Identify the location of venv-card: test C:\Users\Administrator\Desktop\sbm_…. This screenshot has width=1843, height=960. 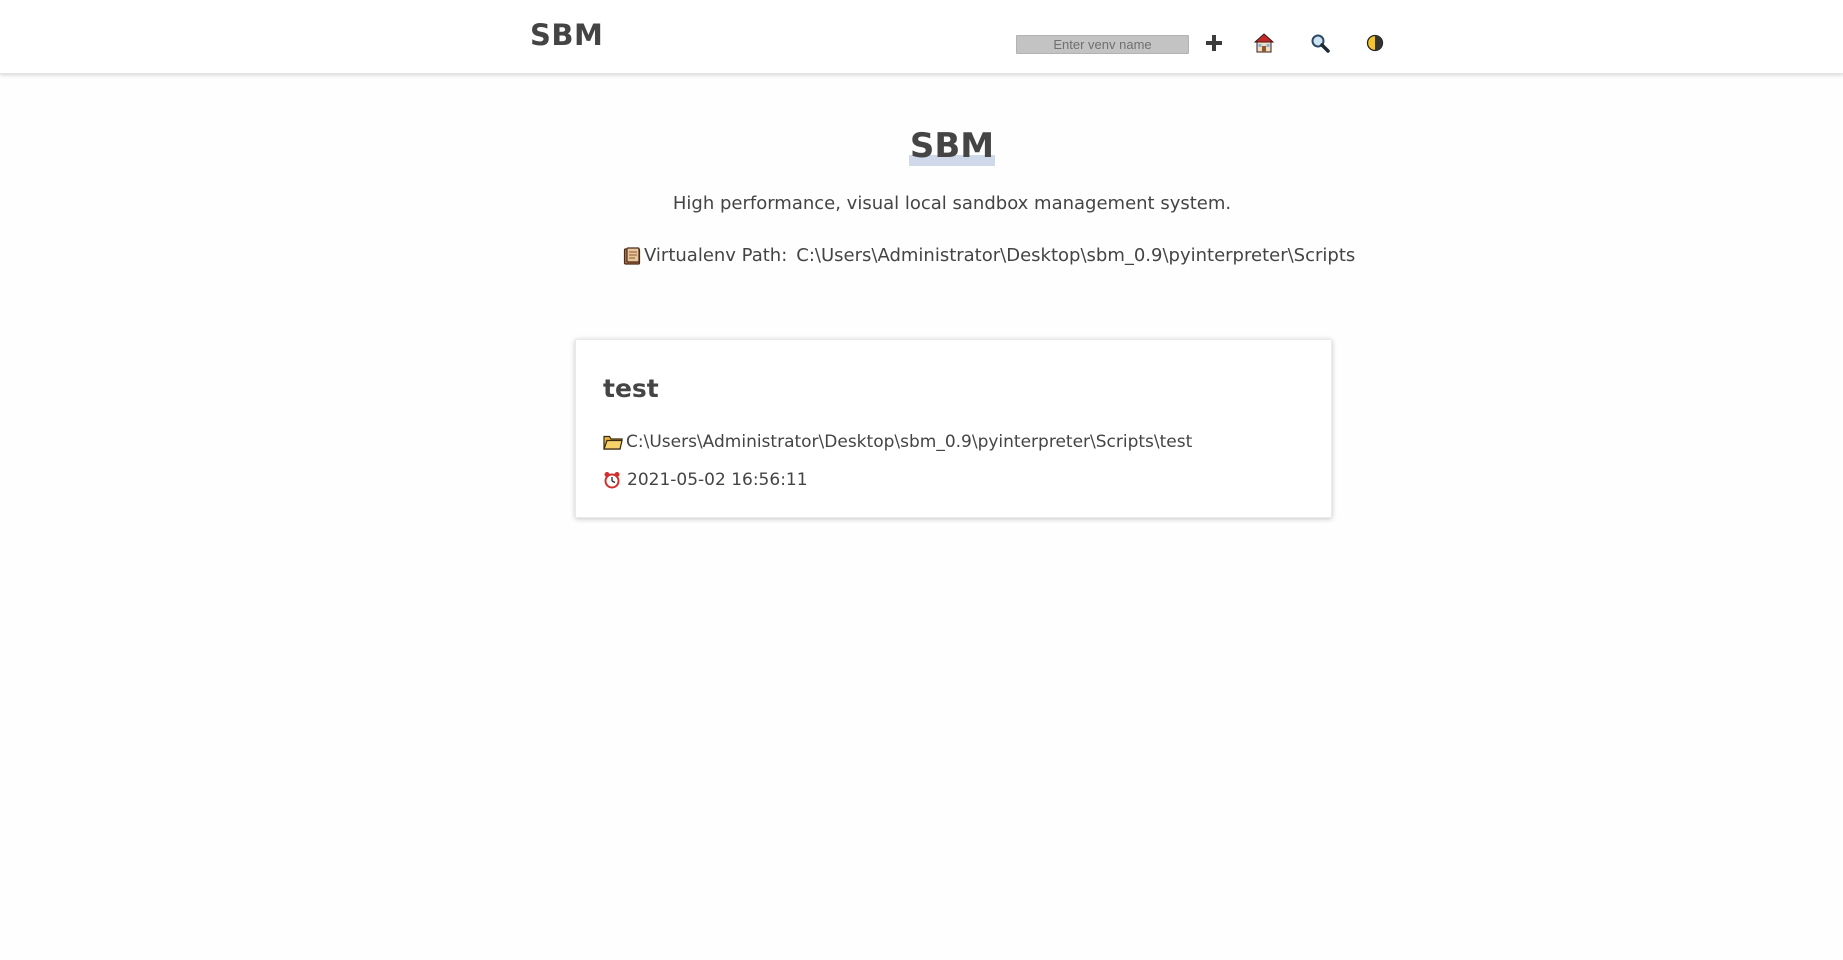
(953, 428).